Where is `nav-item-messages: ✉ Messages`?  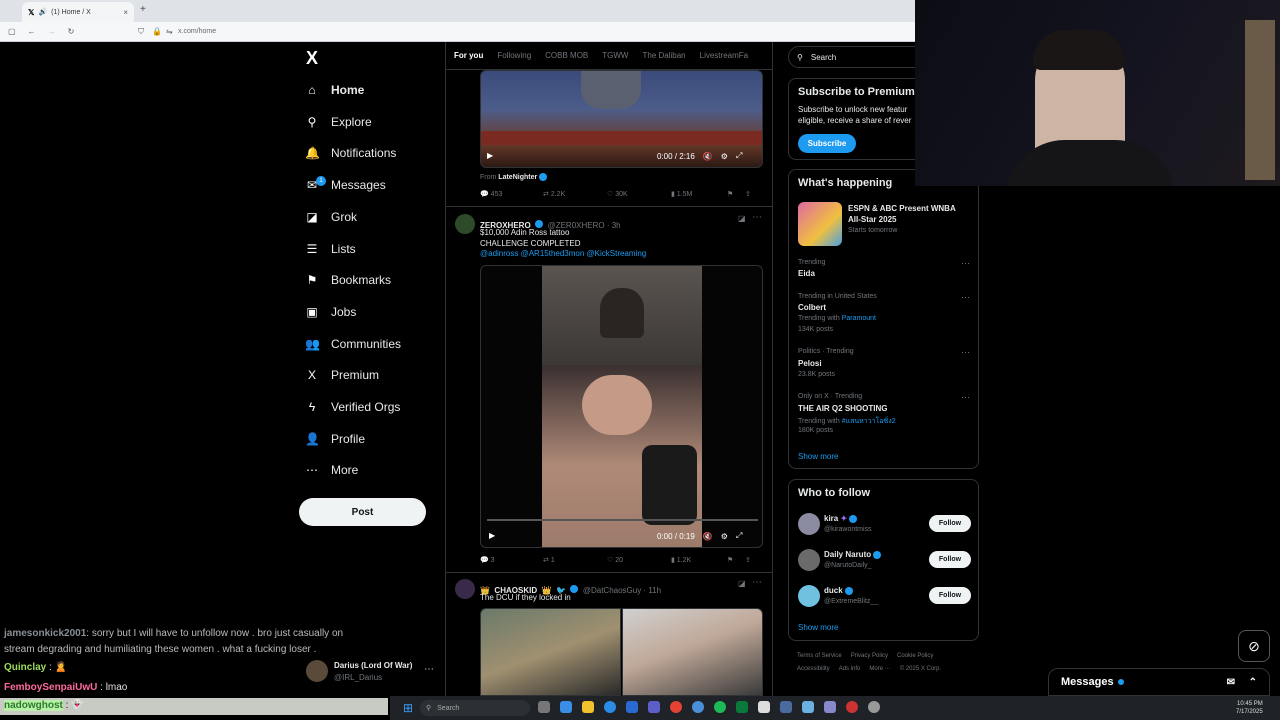 nav-item-messages: ✉ Messages is located at coordinates (370, 185).